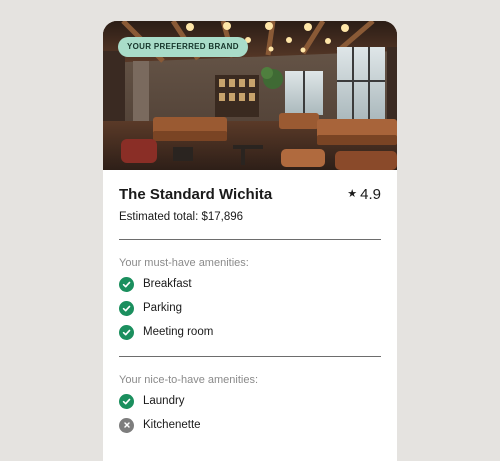 Image resolution: width=500 pixels, height=461 pixels. Describe the element at coordinates (370, 194) in the screenshot. I see `rating-value: 4.9` at that location.